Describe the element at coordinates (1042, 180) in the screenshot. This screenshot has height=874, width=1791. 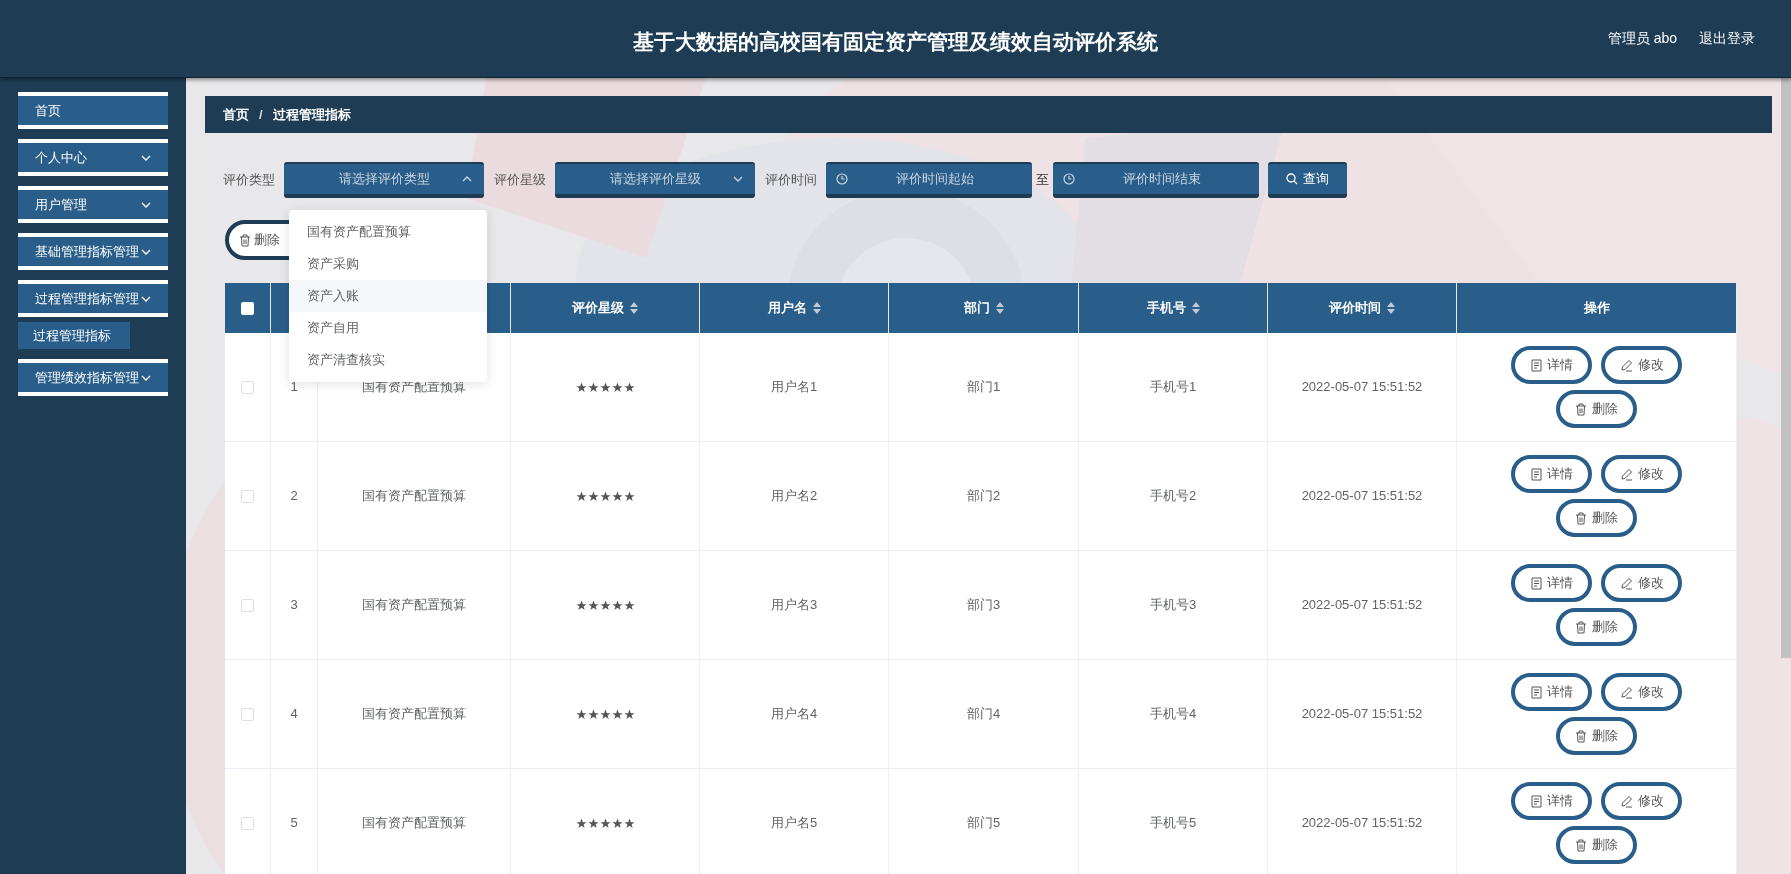
I see `range-separator: 至` at that location.